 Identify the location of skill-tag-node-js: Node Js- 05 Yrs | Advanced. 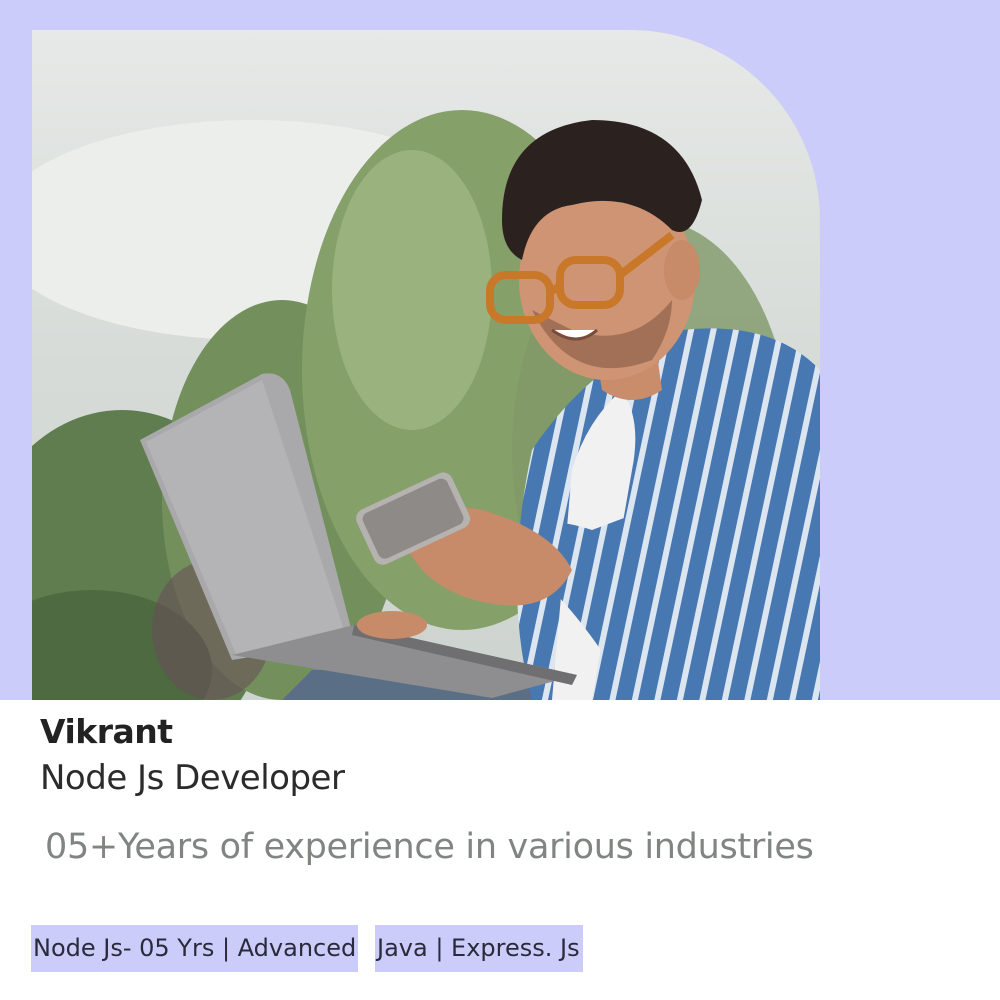
(194, 948).